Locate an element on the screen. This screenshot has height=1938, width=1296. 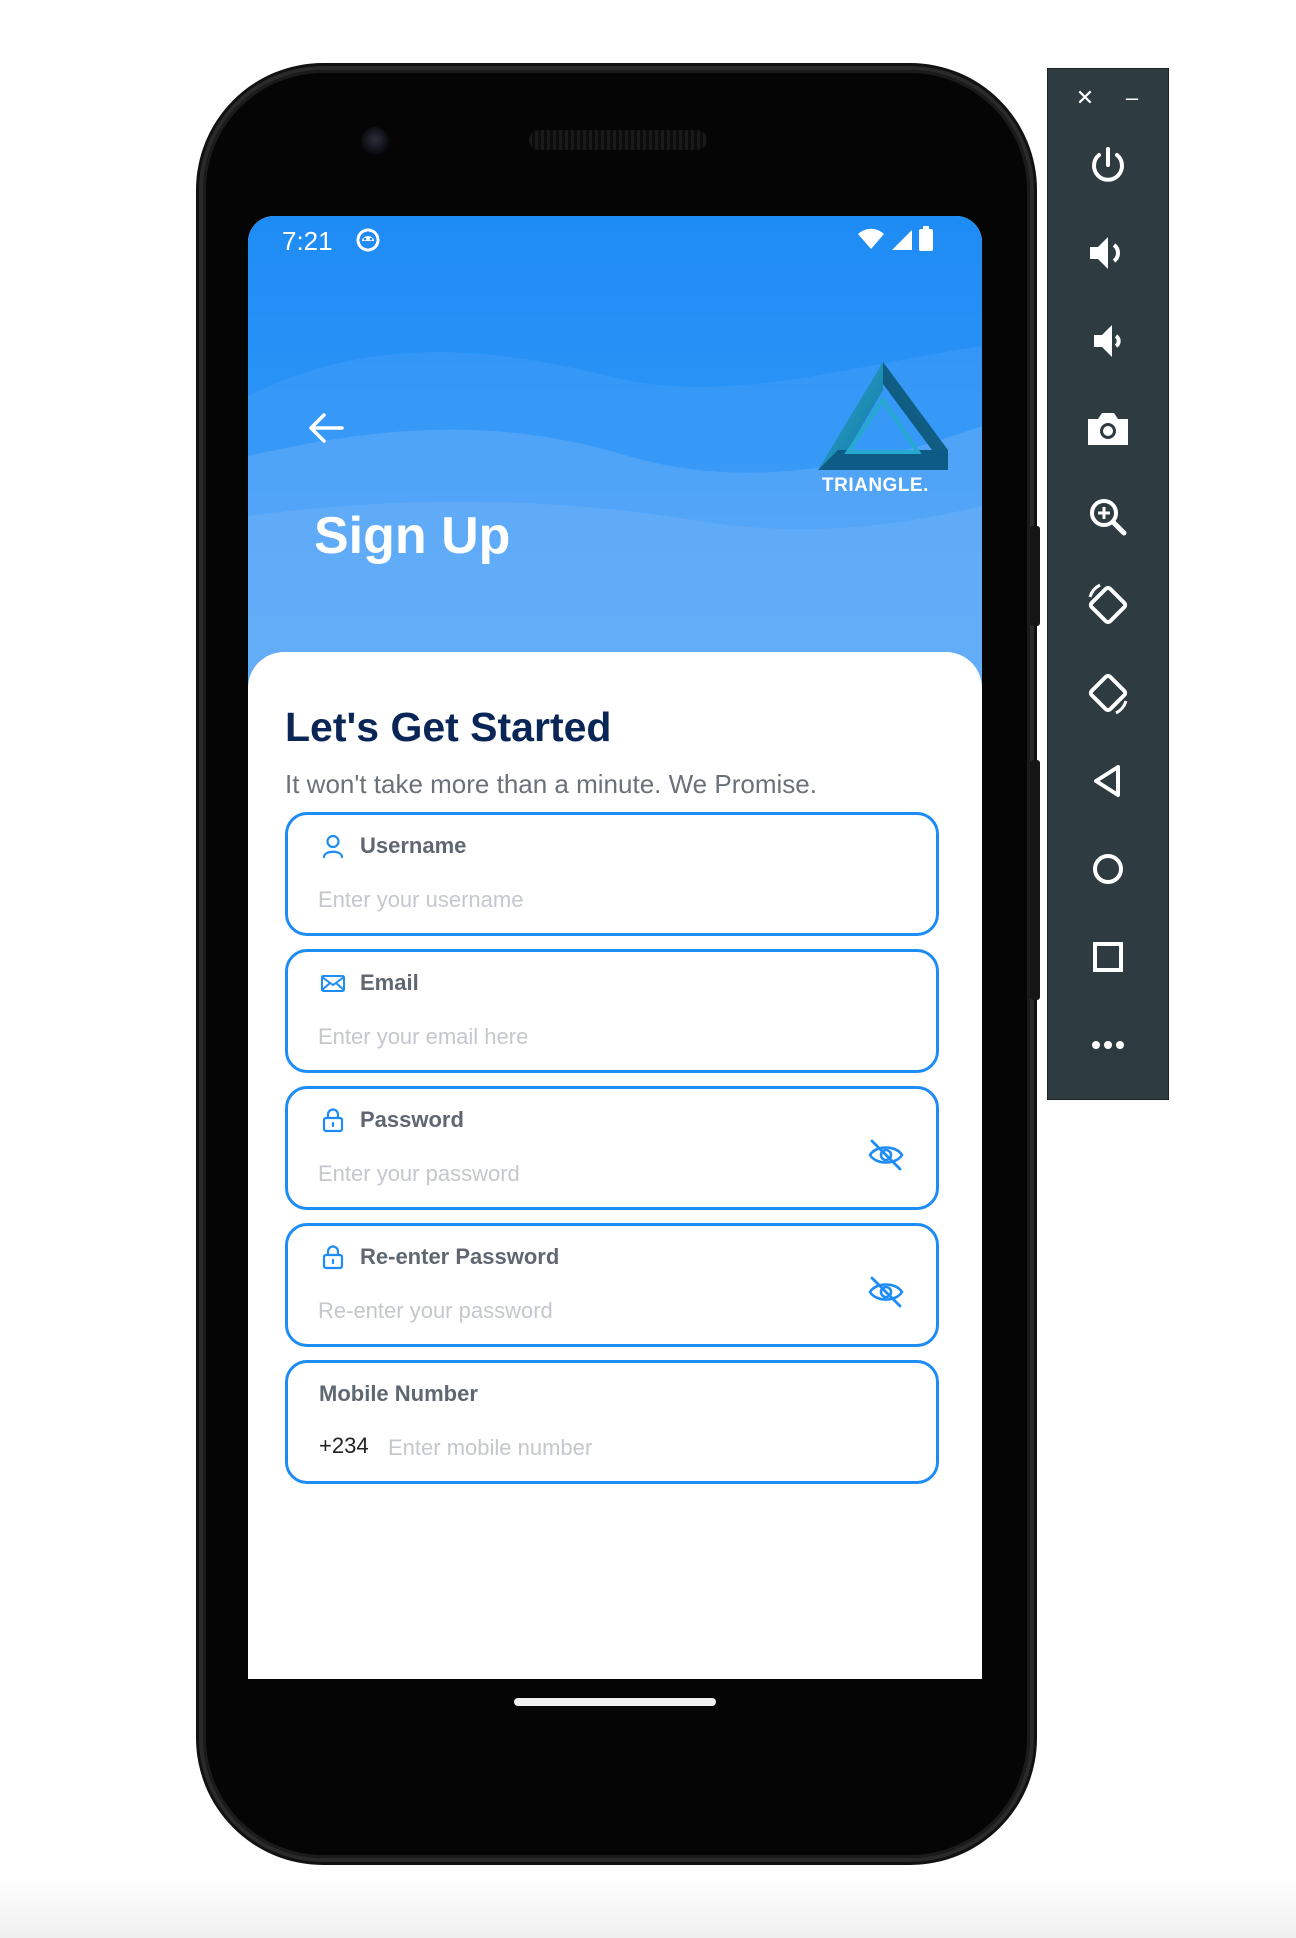
more-options-button is located at coordinates (1108, 1045).